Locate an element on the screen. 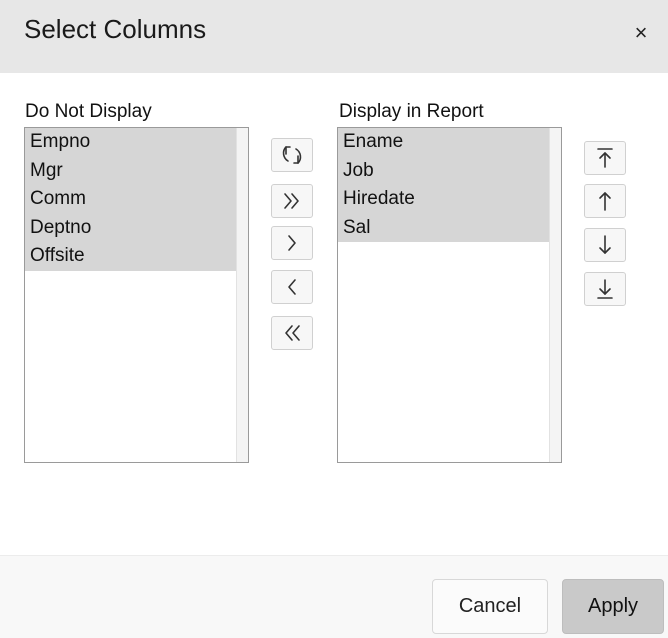 The height and width of the screenshot is (638, 668). reset-button is located at coordinates (292, 155).